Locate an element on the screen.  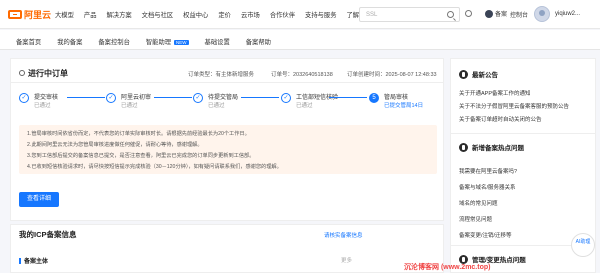
step-status: 已提交管局14日 is located at coordinates (404, 106).